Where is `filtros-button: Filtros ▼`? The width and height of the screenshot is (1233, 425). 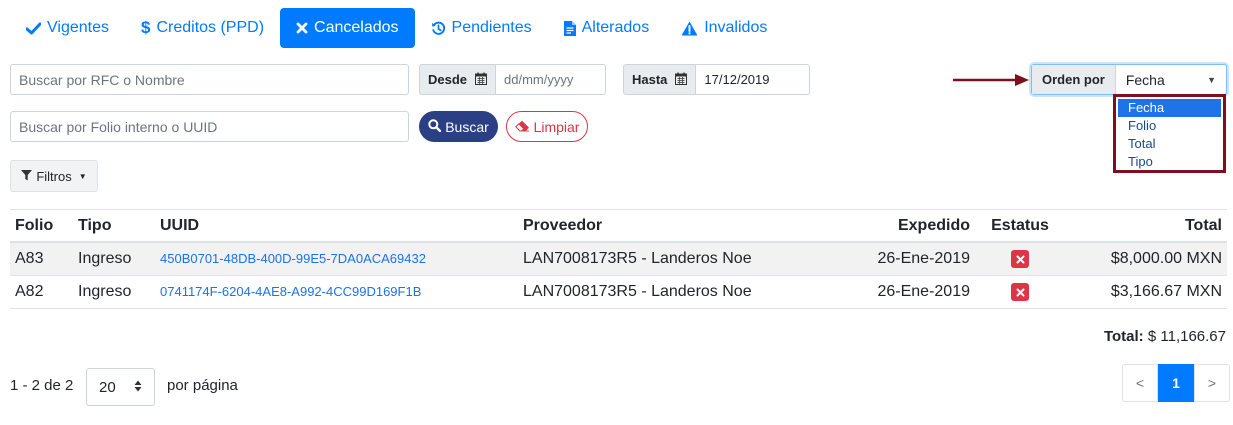 filtros-button: Filtros ▼ is located at coordinates (54, 176).